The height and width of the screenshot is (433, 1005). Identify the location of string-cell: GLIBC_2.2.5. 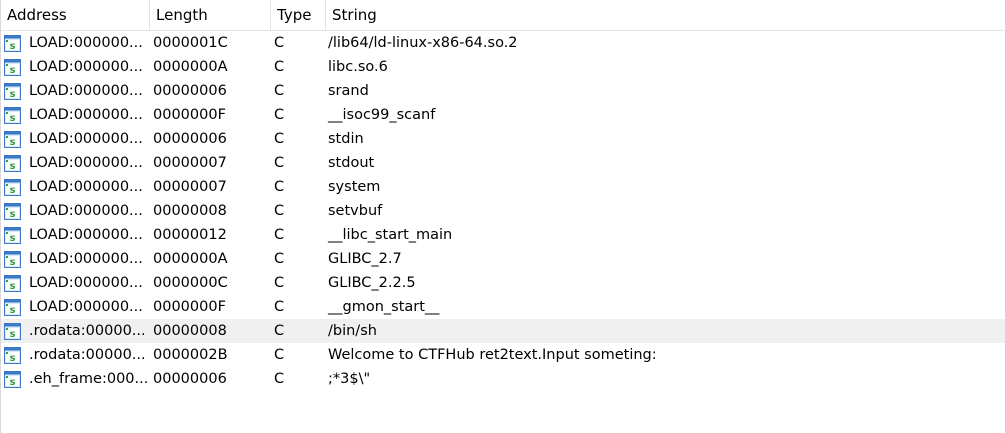
(372, 283).